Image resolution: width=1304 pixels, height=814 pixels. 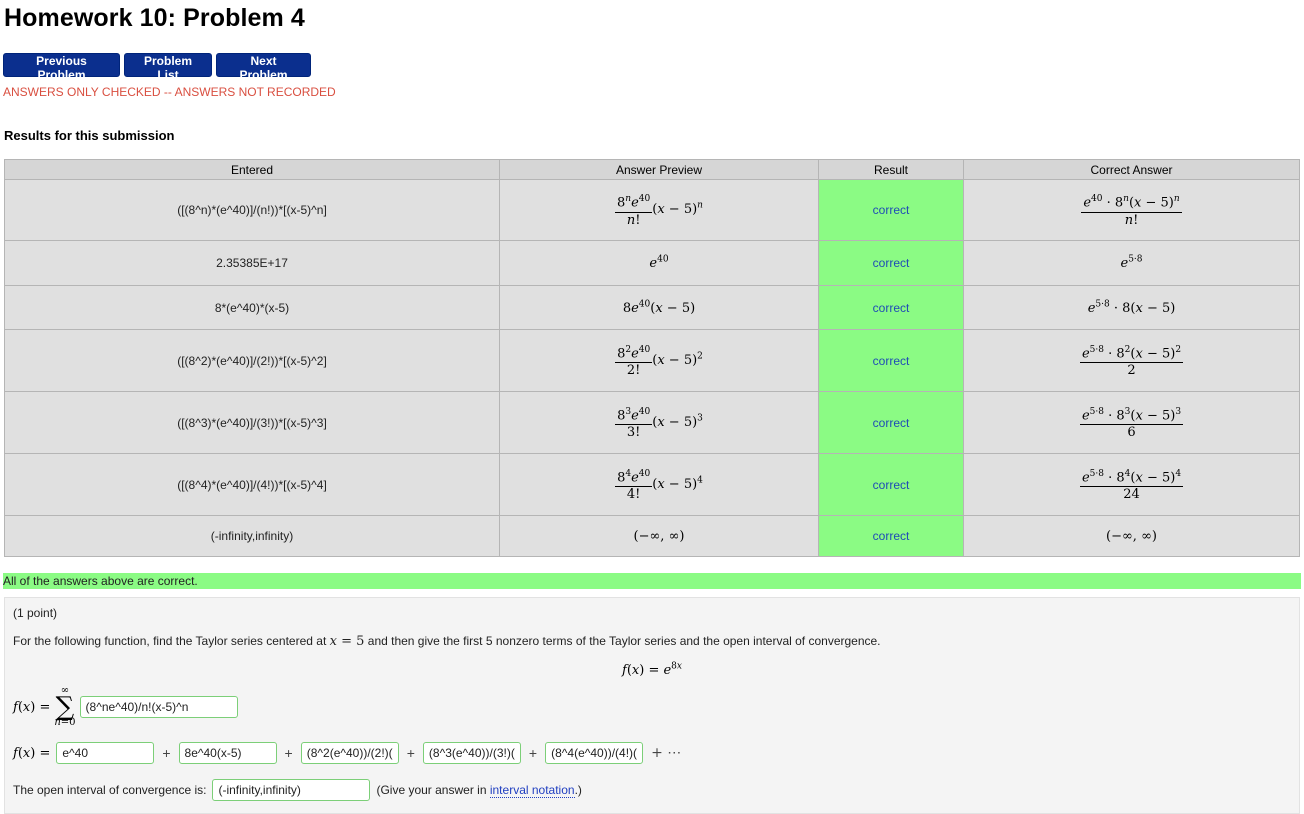 I want to click on entered-cell: ([(8^2)*(e^40)]/(2!))*[(x-5)^2], so click(x=252, y=360).